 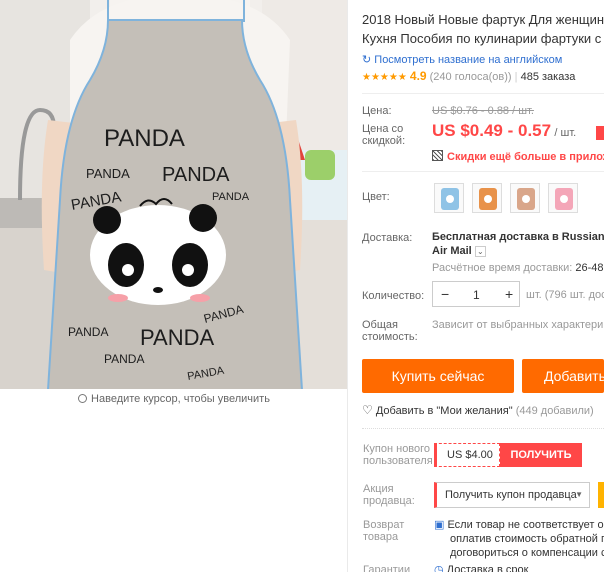 I want to click on guarantee-label: Гарантии, so click(x=387, y=568).